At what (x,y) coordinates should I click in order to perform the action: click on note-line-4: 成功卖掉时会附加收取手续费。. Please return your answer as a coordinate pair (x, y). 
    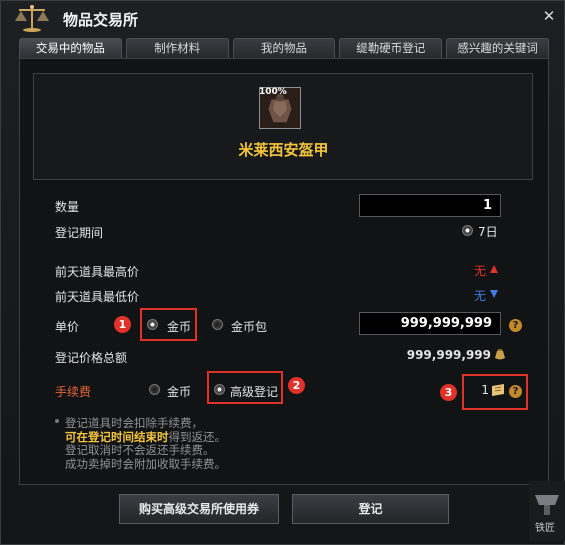
    Looking at the image, I should click on (145, 463).